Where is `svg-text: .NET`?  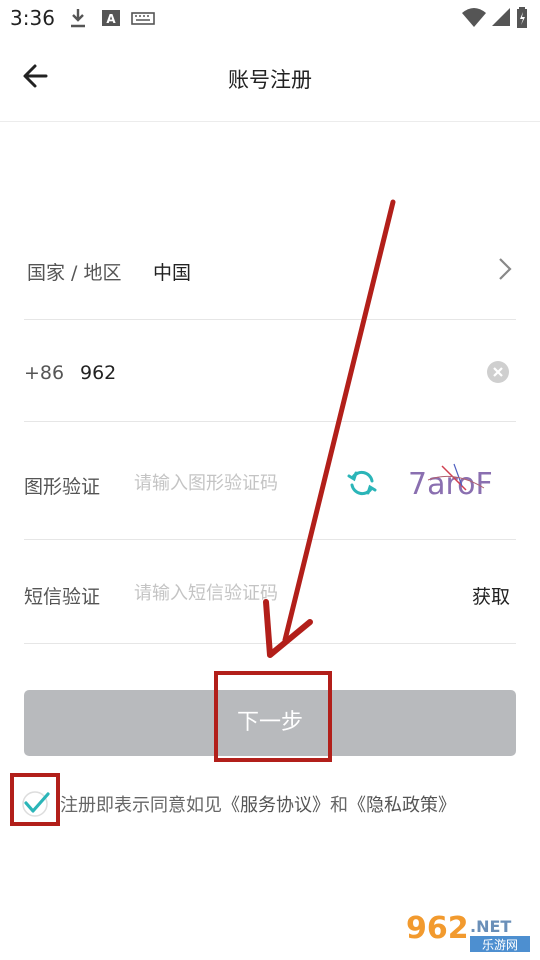
svg-text: .NET is located at coordinates (490, 926).